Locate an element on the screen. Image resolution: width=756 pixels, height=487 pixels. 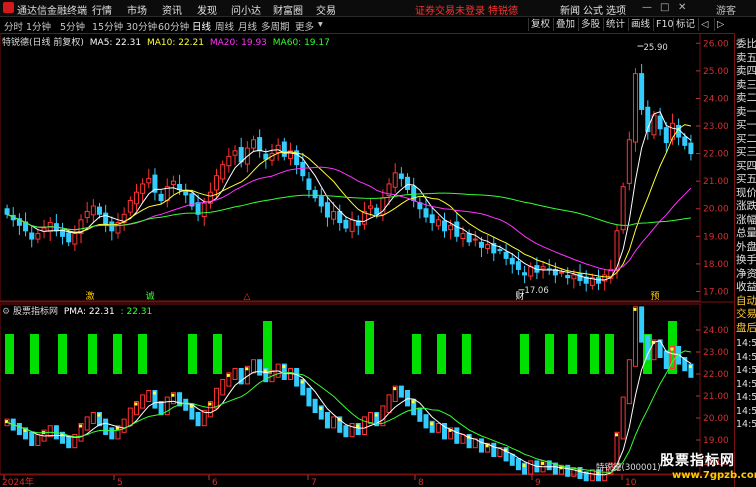
prev-icon: ◁ is located at coordinates (704, 24).